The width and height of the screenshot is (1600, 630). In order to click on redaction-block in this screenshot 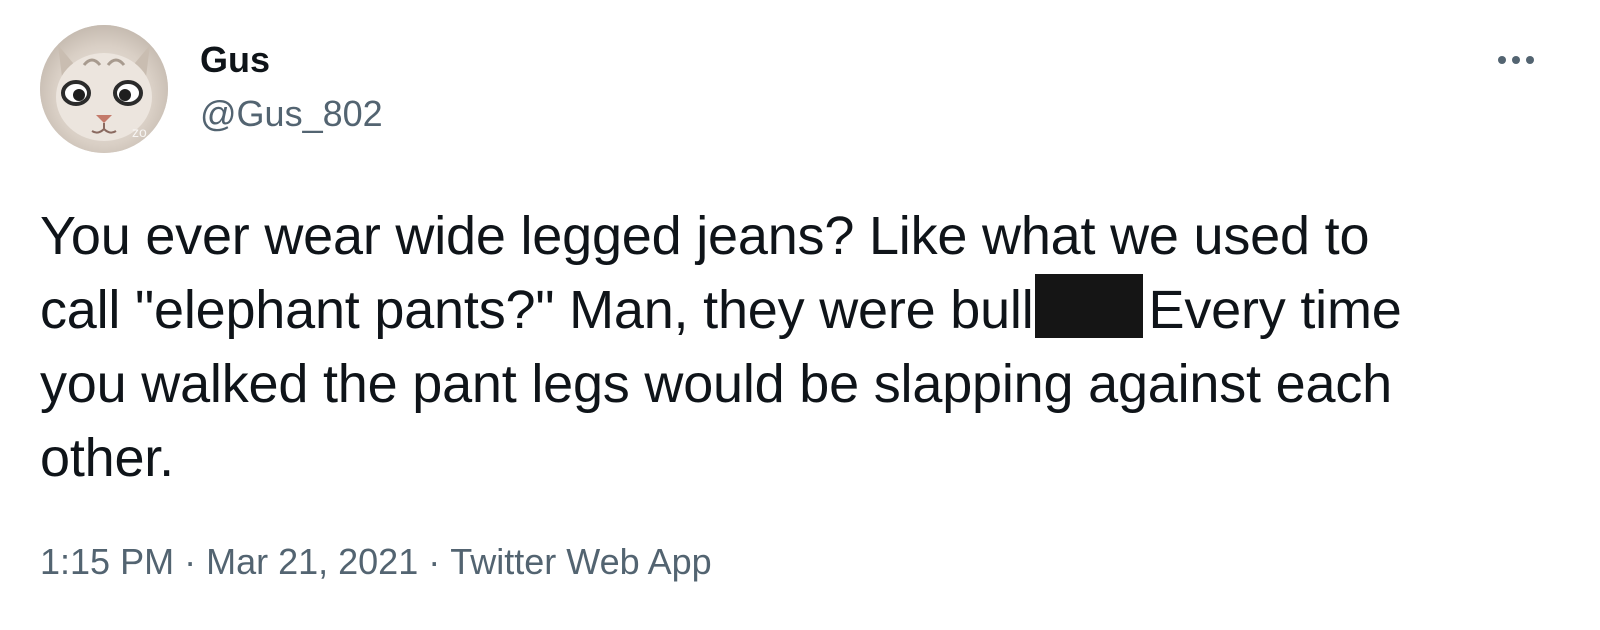, I will do `click(1088, 306)`.